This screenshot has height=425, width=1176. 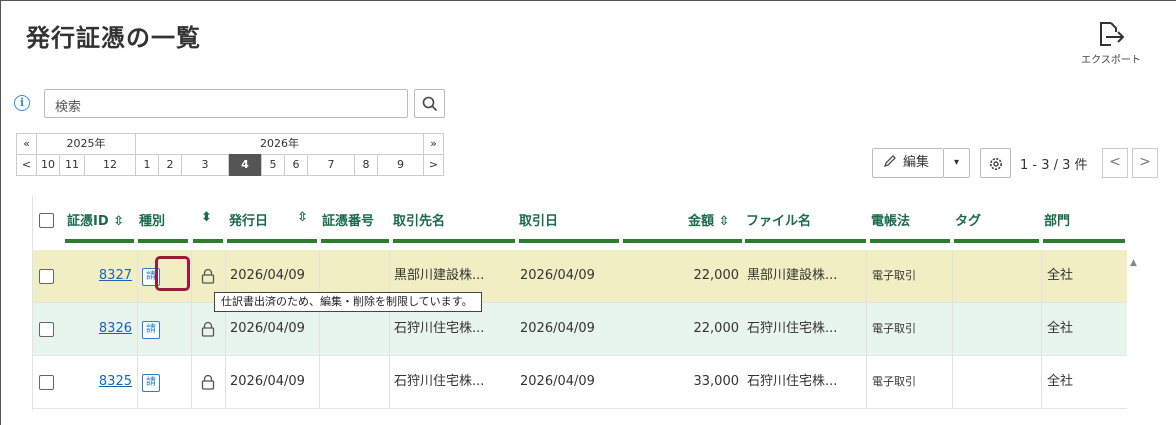 What do you see at coordinates (708, 219) in the screenshot?
I see `header-amount: 金額 ⇳` at bounding box center [708, 219].